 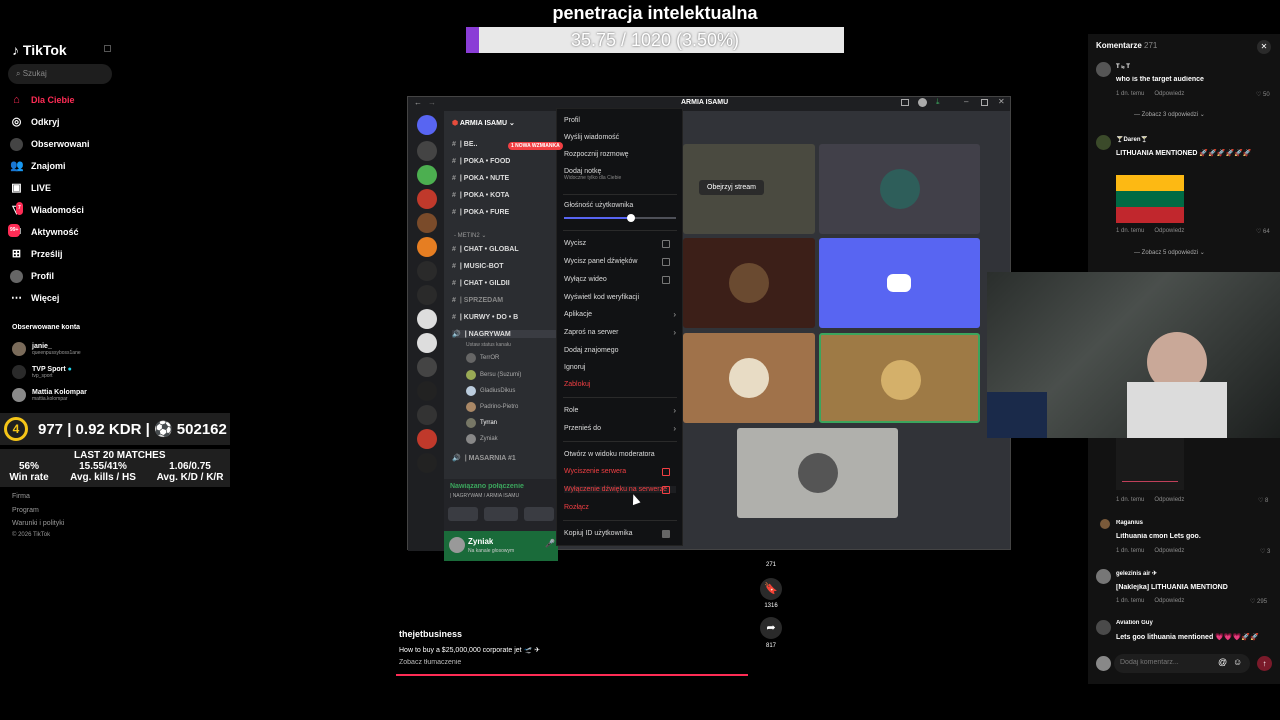 I want to click on view-replies: — Zobacz 5 odpowiedzi ⌄, so click(x=1169, y=252).